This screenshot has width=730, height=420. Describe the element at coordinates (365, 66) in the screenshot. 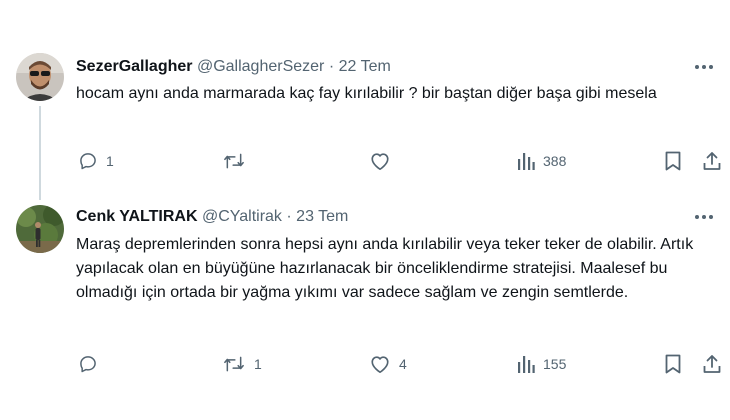

I see `timestamp: 22 Tem` at that location.